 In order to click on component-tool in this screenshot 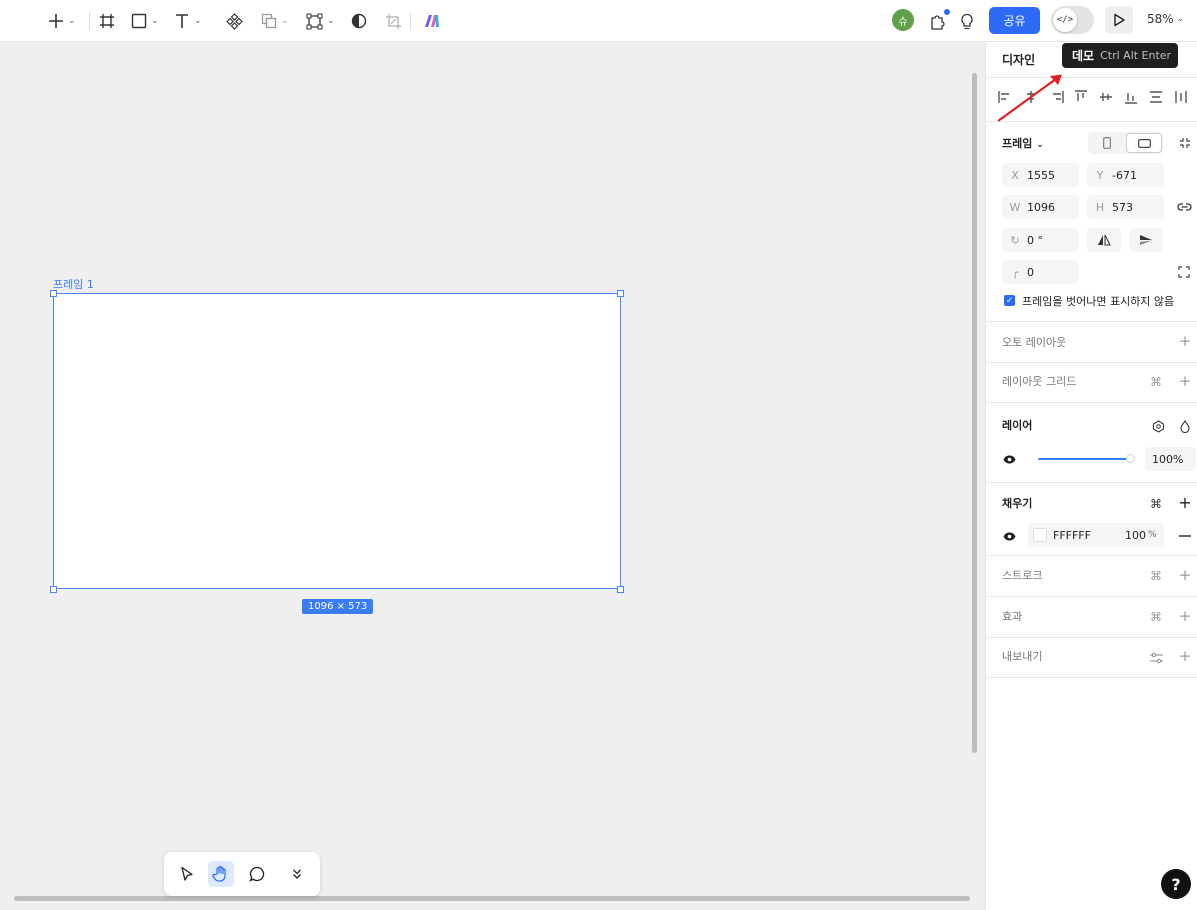, I will do `click(234, 21)`.